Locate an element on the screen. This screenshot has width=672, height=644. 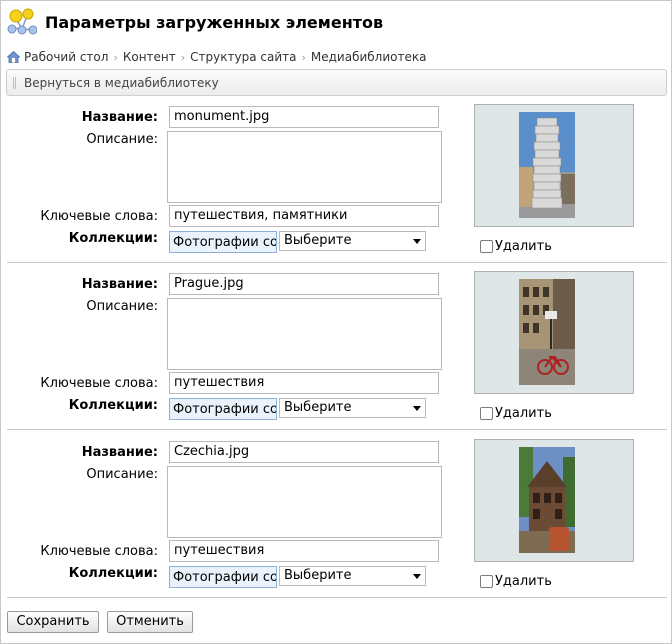
czechia-thumbnail is located at coordinates (547, 500).